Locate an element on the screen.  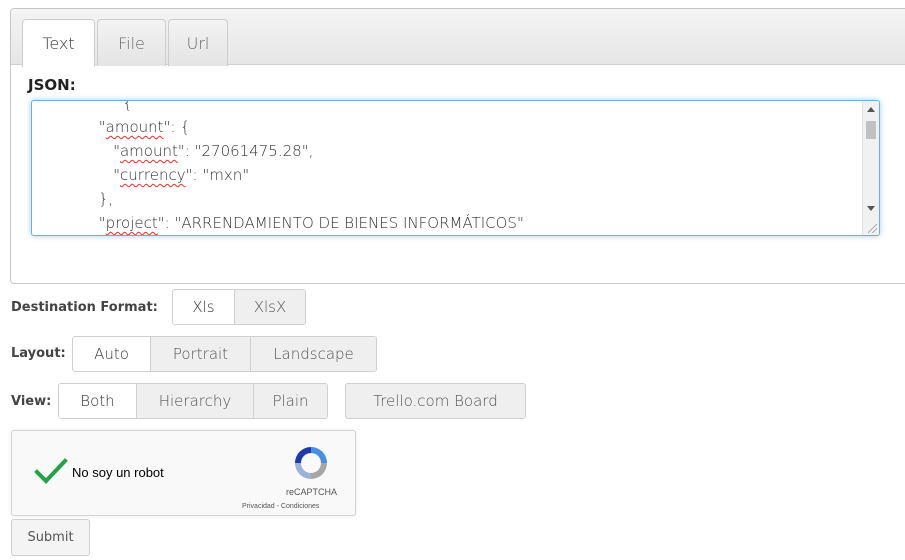
json-value: { is located at coordinates (120, 106).